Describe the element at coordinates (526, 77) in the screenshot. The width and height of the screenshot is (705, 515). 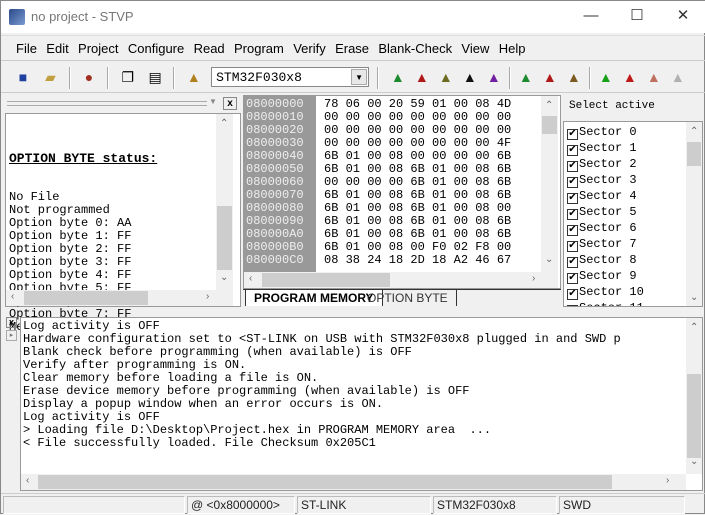
I see `read-icon: ▲` at that location.